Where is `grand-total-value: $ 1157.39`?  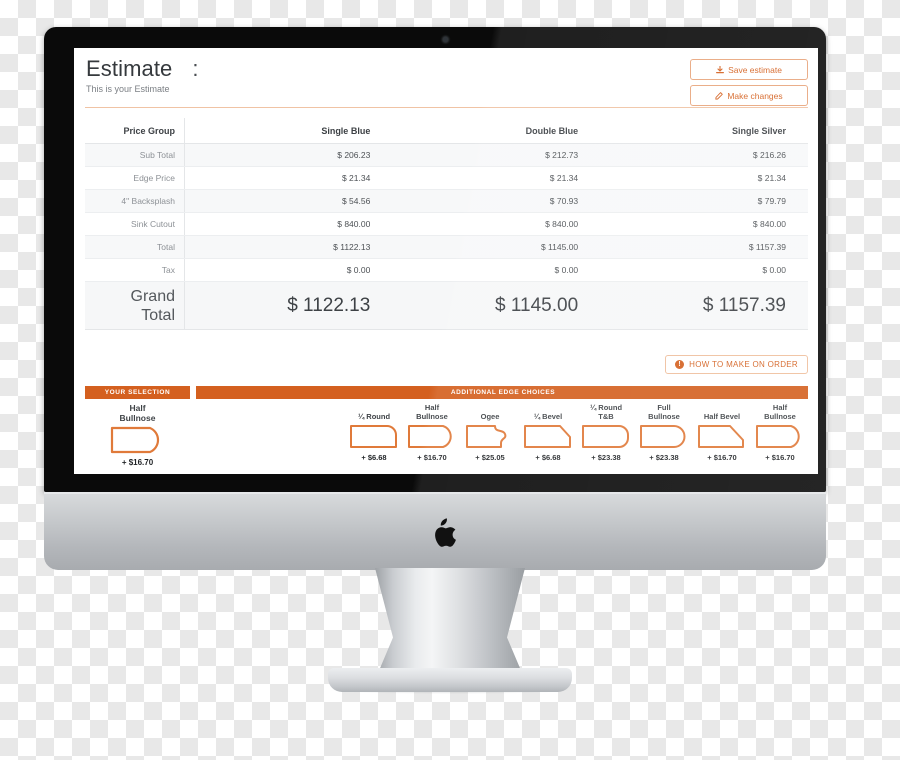
grand-total-value: $ 1157.39 is located at coordinates (704, 305).